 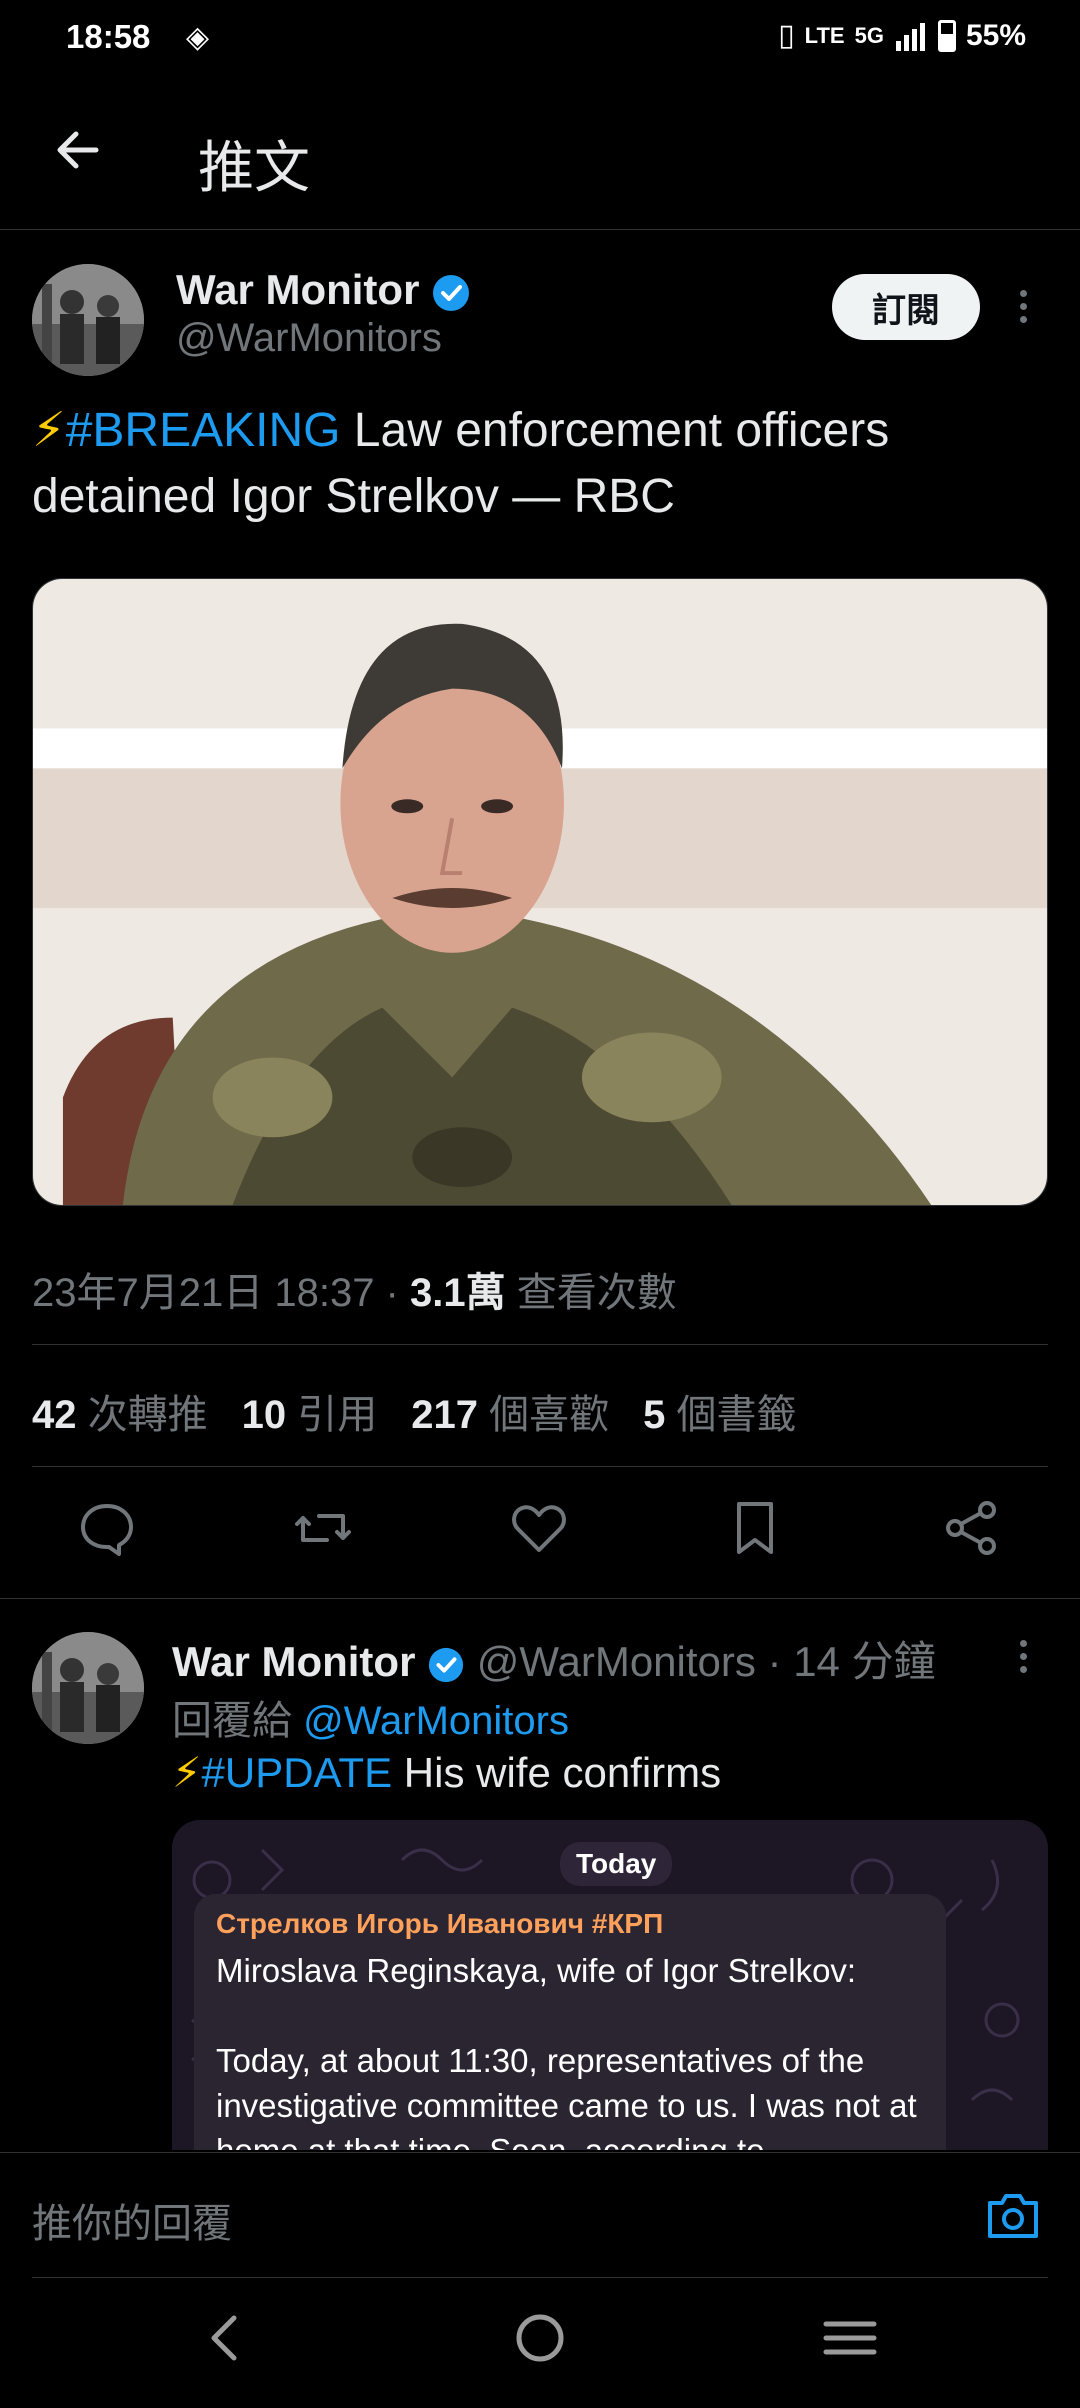 What do you see at coordinates (108, 36) in the screenshot?
I see `status-time: 18:58` at bounding box center [108, 36].